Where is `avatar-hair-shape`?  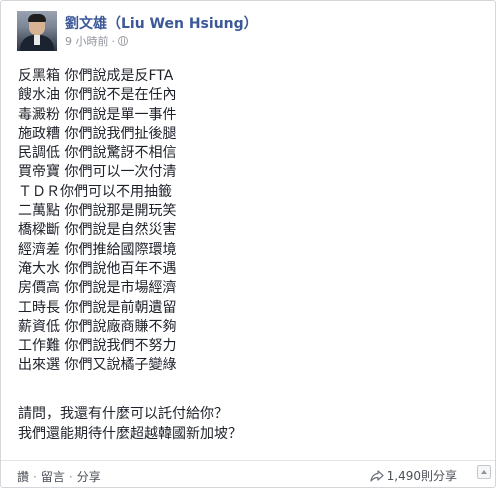 avatar-hair-shape is located at coordinates (37, 18).